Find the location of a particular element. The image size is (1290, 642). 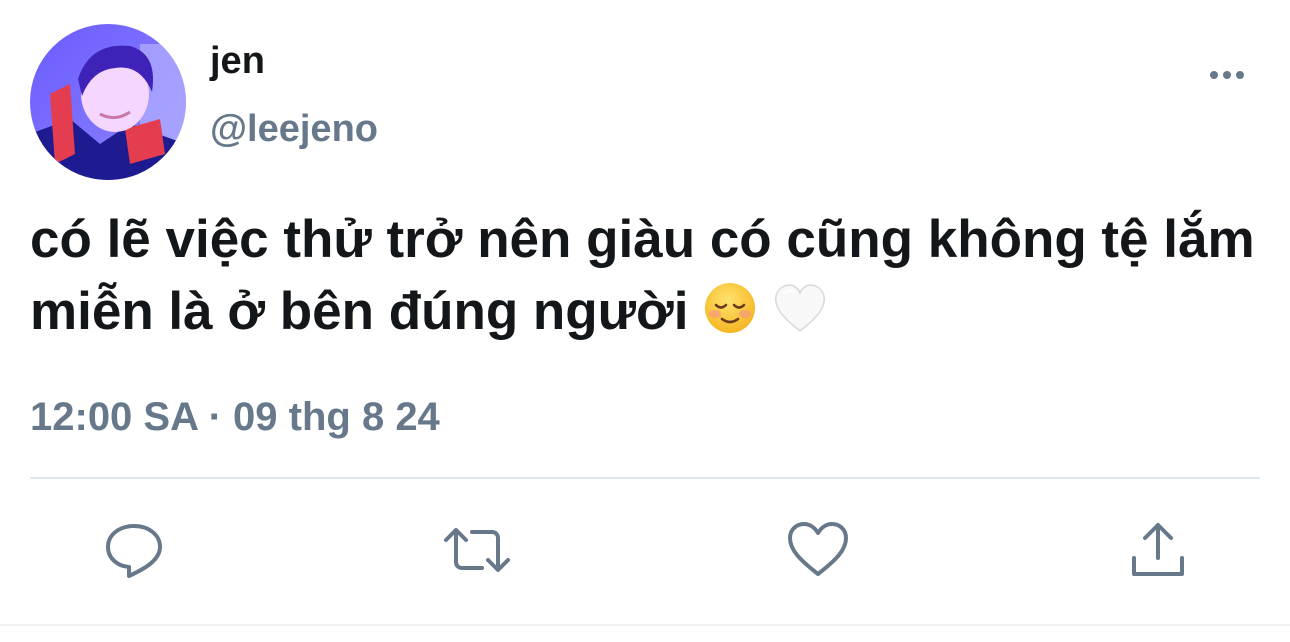

heart-icon is located at coordinates (818, 549).